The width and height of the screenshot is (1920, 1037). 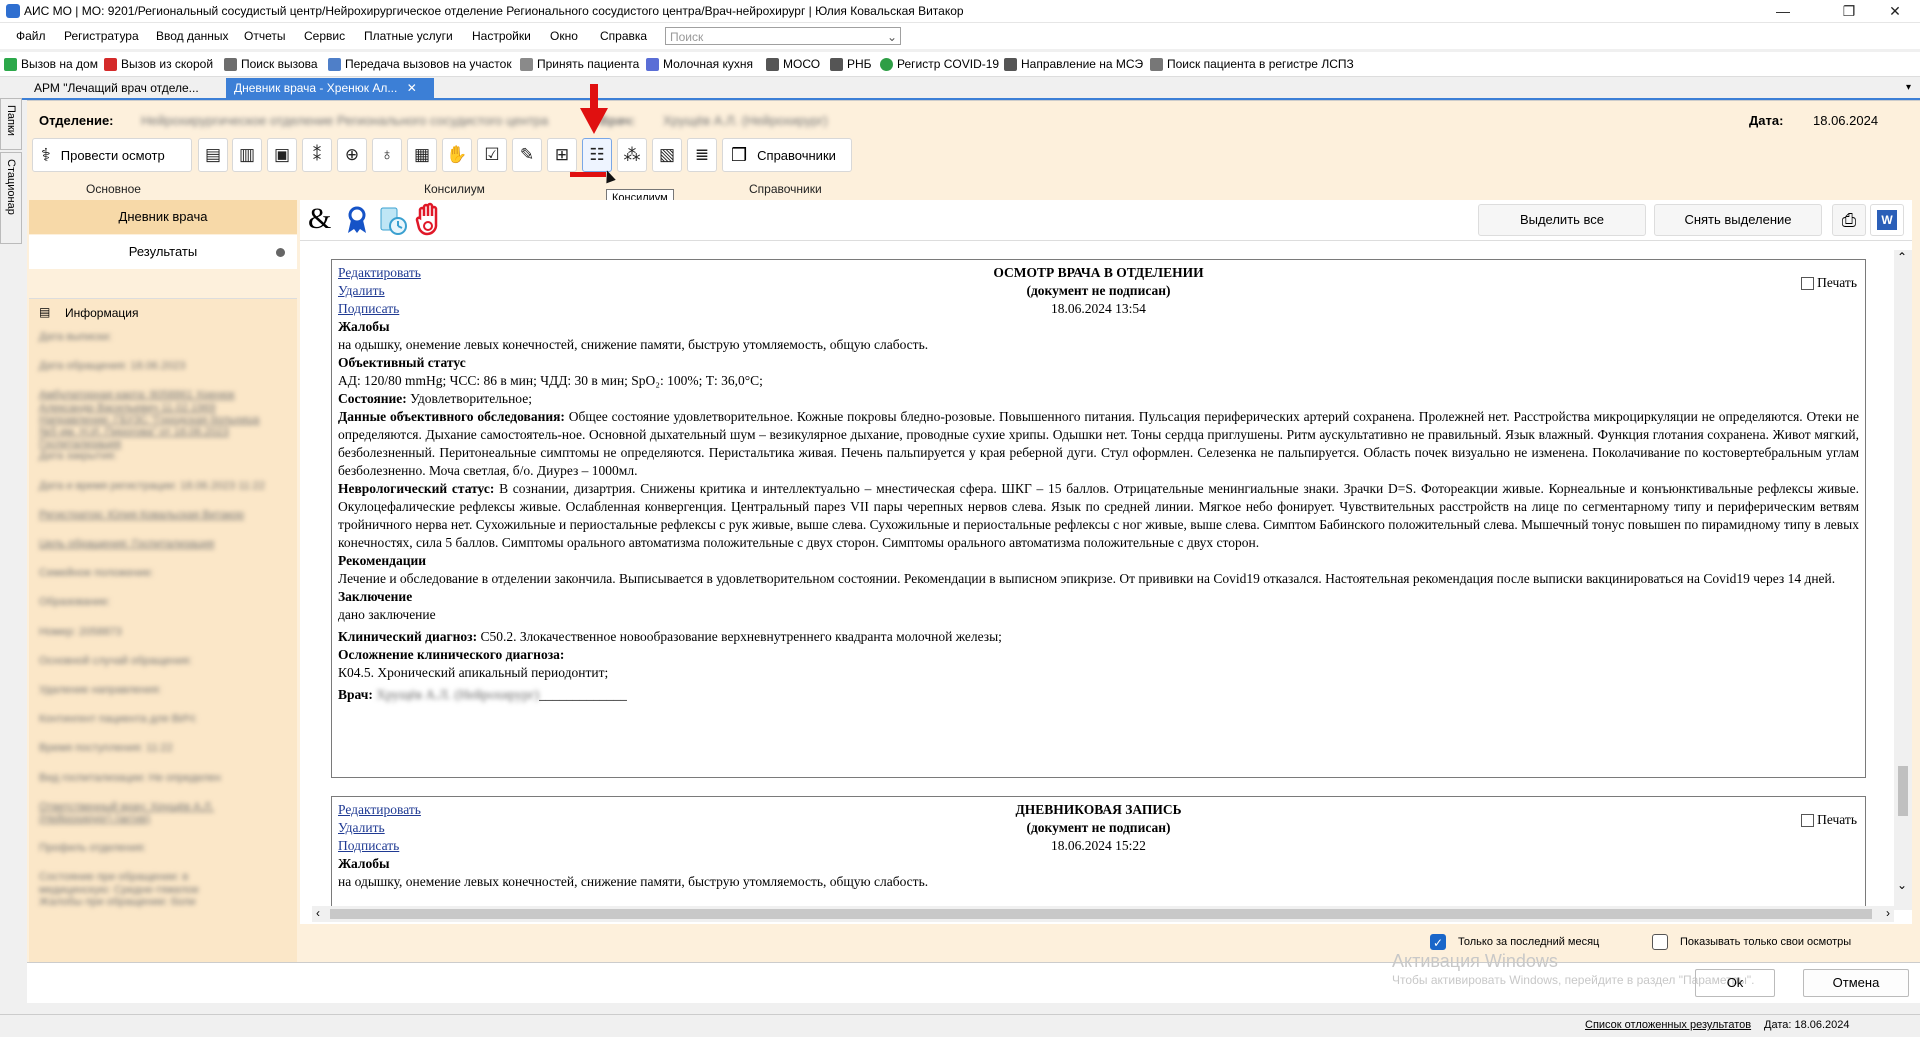 What do you see at coordinates (892, 37) in the screenshot?
I see `chevron-down-icon: ⌄` at bounding box center [892, 37].